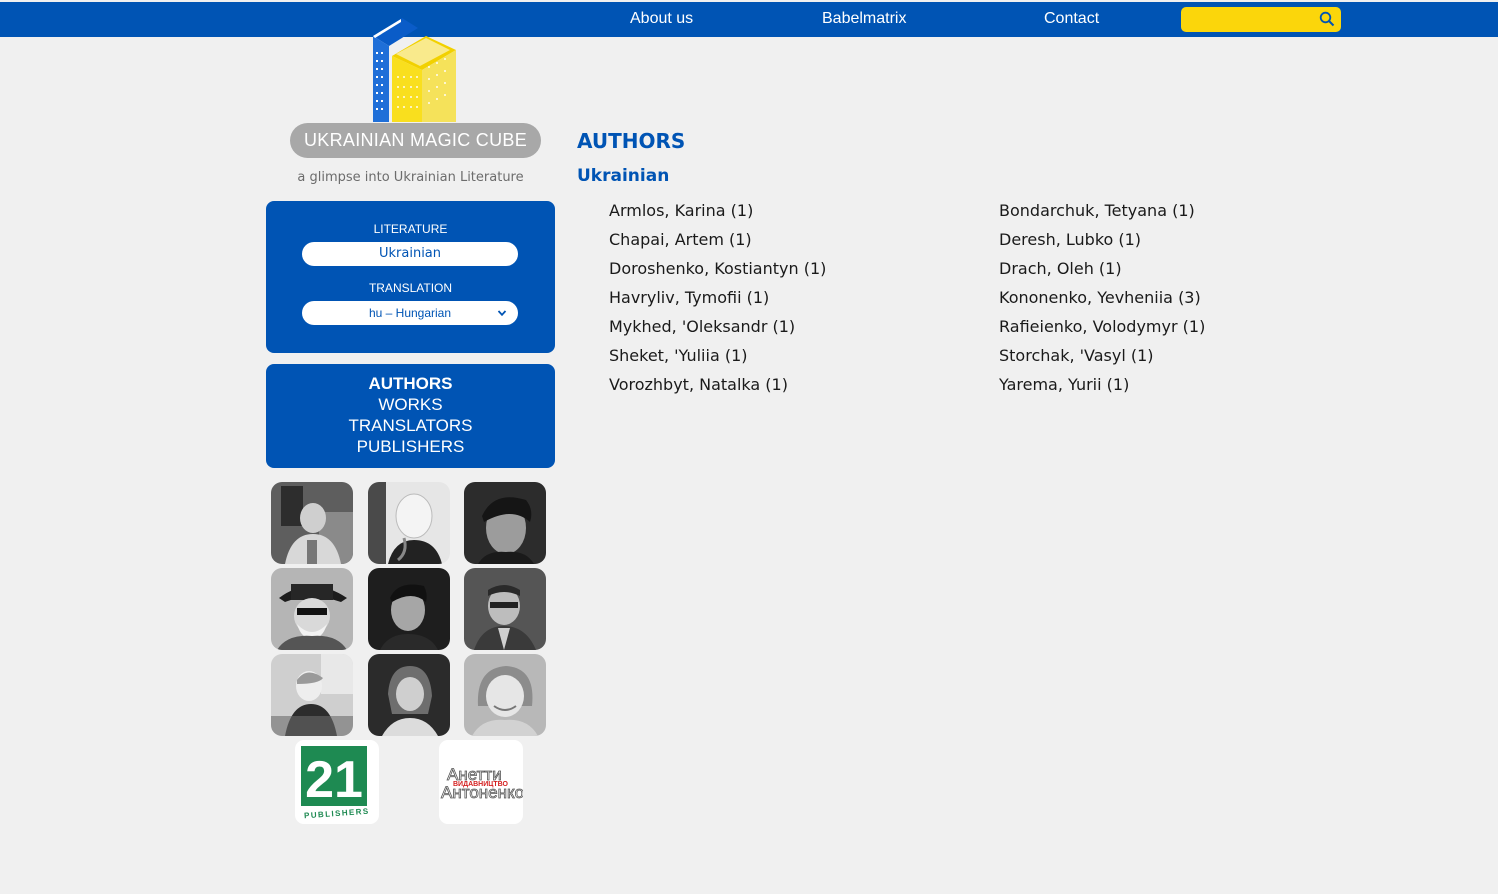 The width and height of the screenshot is (1498, 894). Describe the element at coordinates (631, 141) in the screenshot. I see `page-title: AUTHORS` at that location.